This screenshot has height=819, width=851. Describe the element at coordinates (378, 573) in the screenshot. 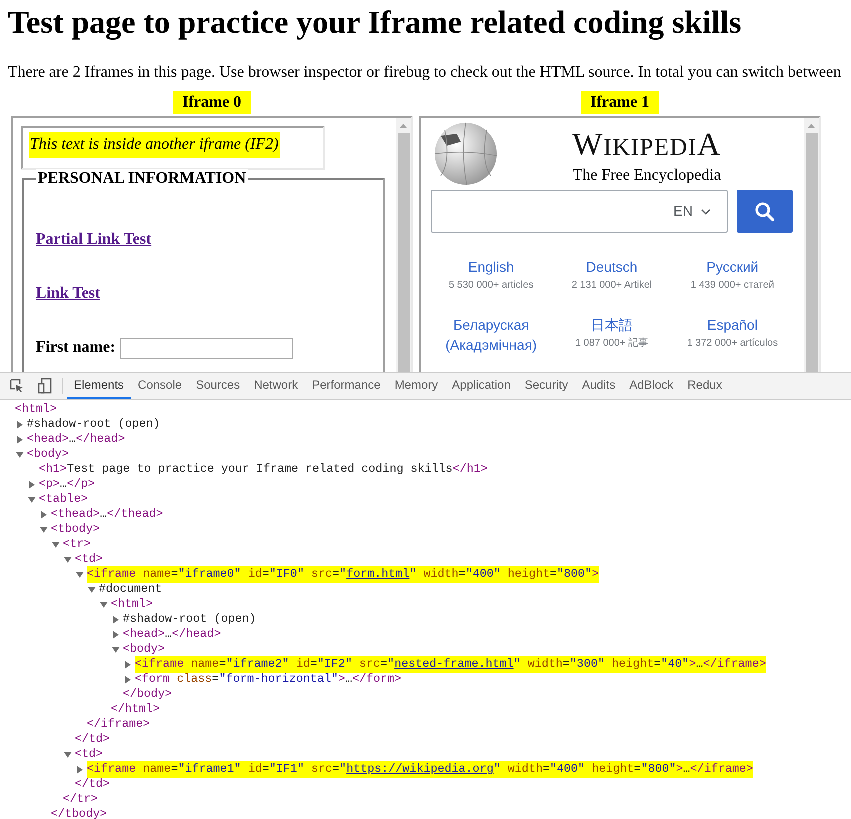

I see `source-link: form.html` at that location.